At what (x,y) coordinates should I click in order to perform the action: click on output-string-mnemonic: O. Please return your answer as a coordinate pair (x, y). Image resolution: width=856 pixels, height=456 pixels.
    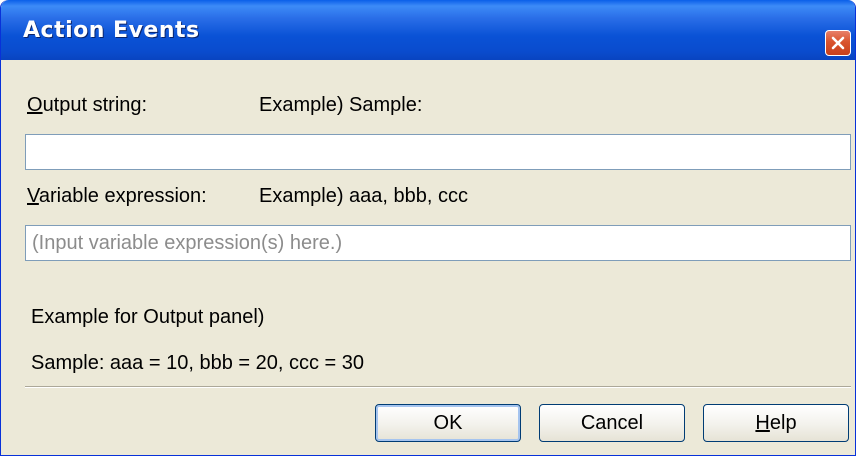
    Looking at the image, I should click on (35, 105).